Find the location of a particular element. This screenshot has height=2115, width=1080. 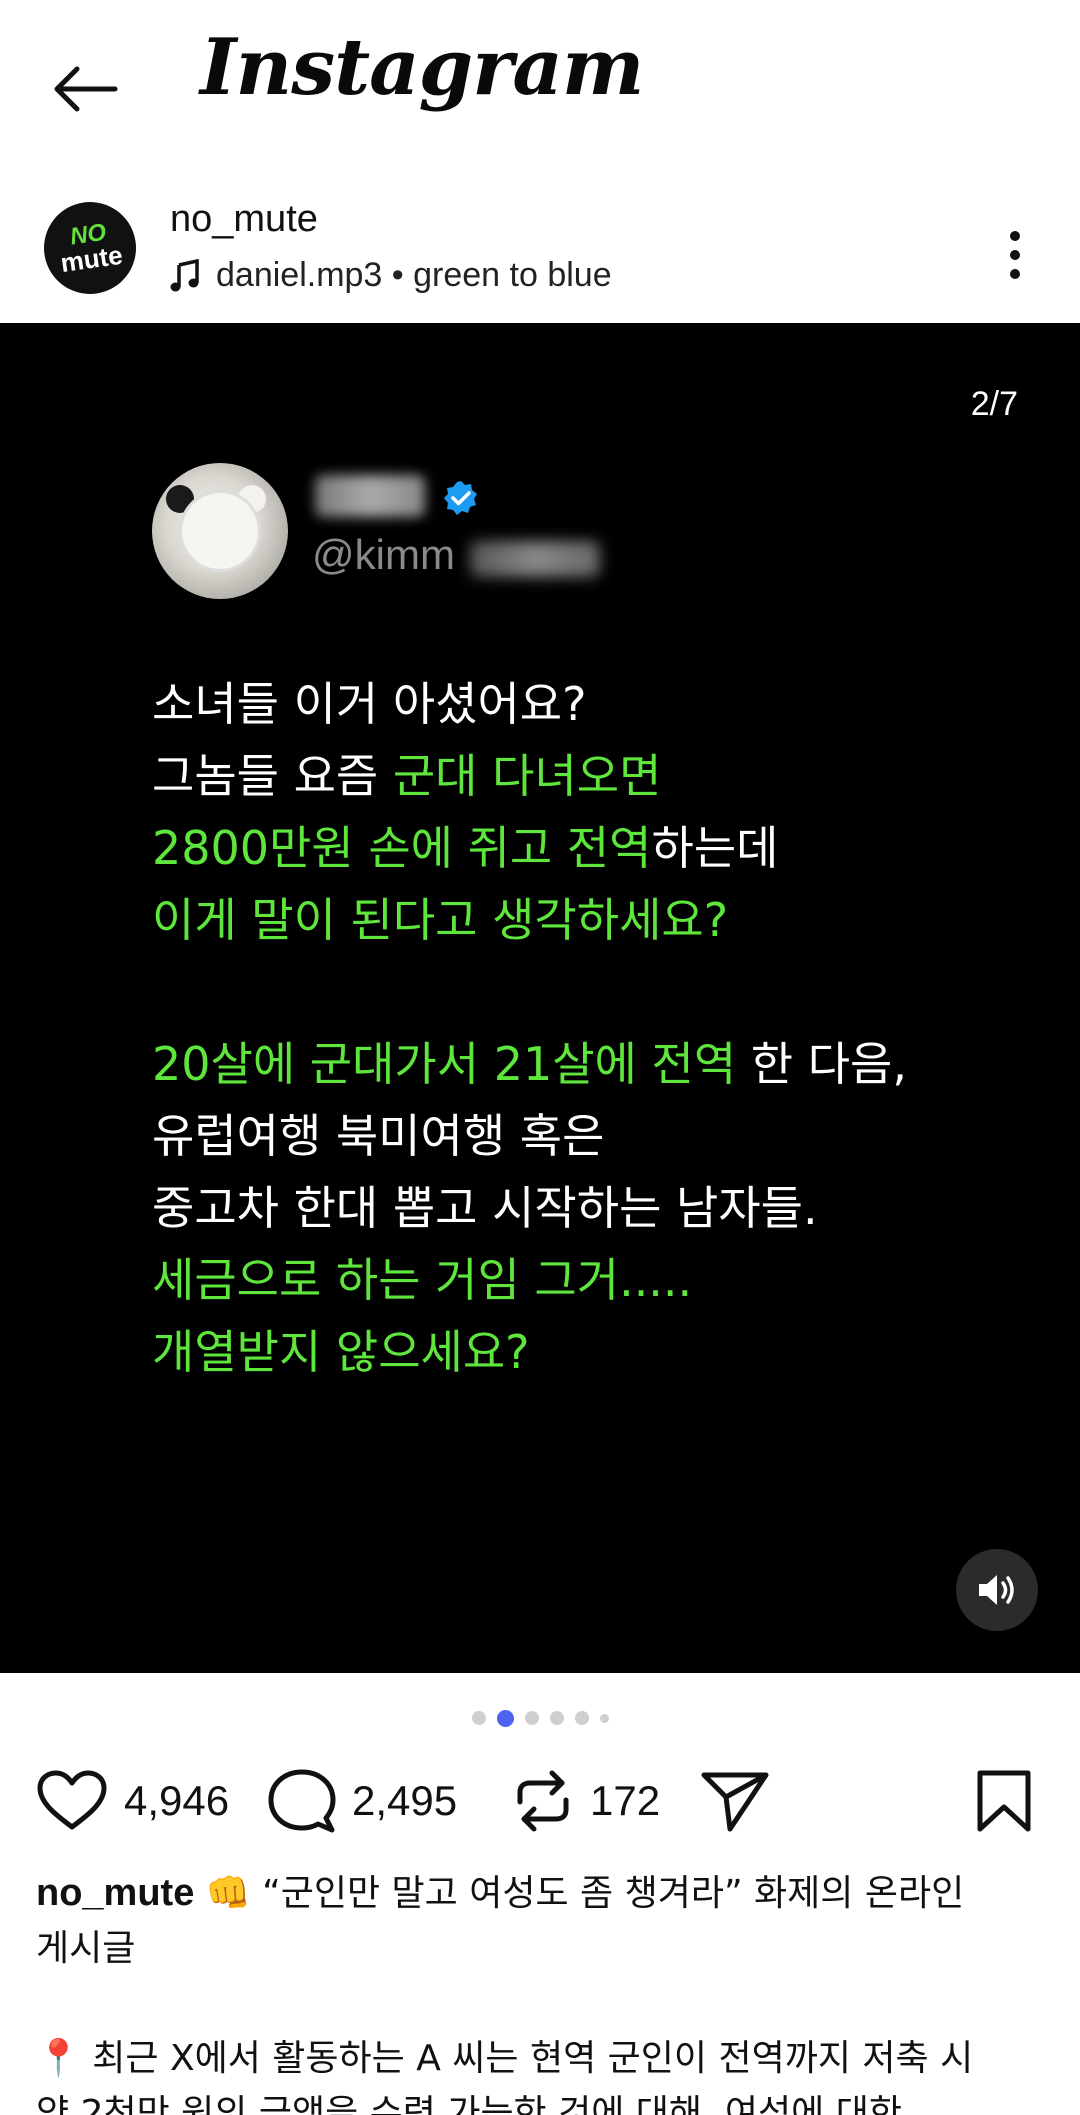

tweet-segment: 중고차 한대 뽑고 시작하는 남자들. is located at coordinates (485, 1208).